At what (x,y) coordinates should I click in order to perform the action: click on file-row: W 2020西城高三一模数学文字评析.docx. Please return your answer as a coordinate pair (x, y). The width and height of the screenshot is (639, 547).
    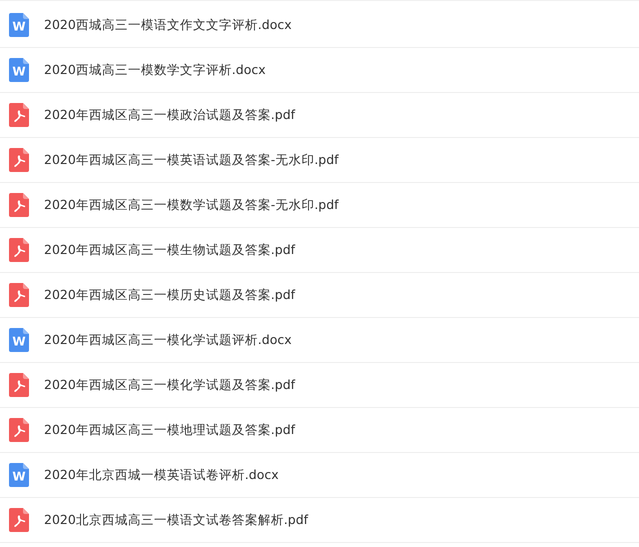
    Looking at the image, I should click on (319, 70).